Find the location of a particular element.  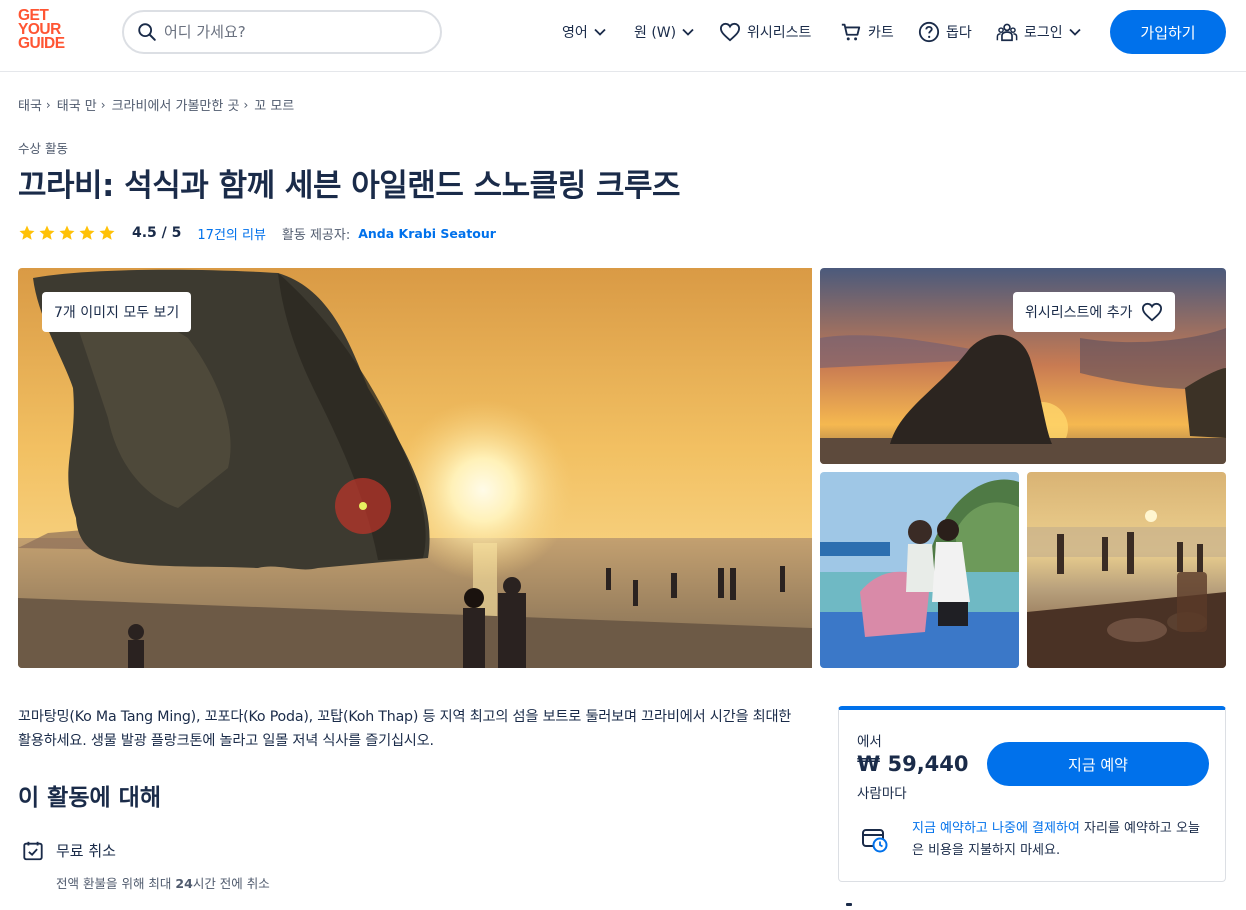

currency-selector: 원 (W) is located at coordinates (664, 32).